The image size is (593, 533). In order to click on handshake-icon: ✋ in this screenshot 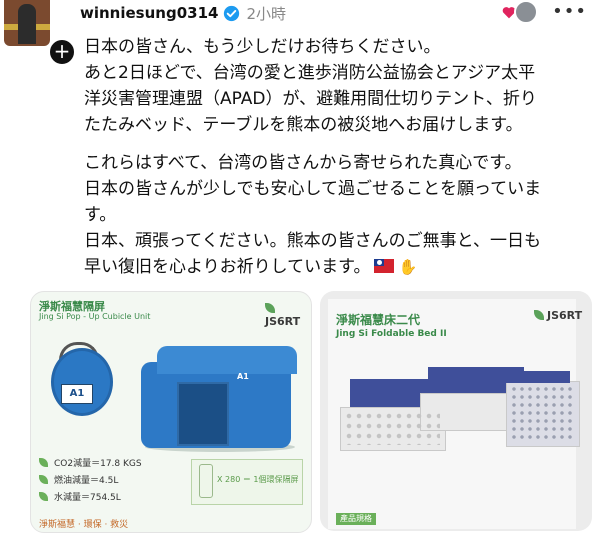, I will do `click(408, 267)`.